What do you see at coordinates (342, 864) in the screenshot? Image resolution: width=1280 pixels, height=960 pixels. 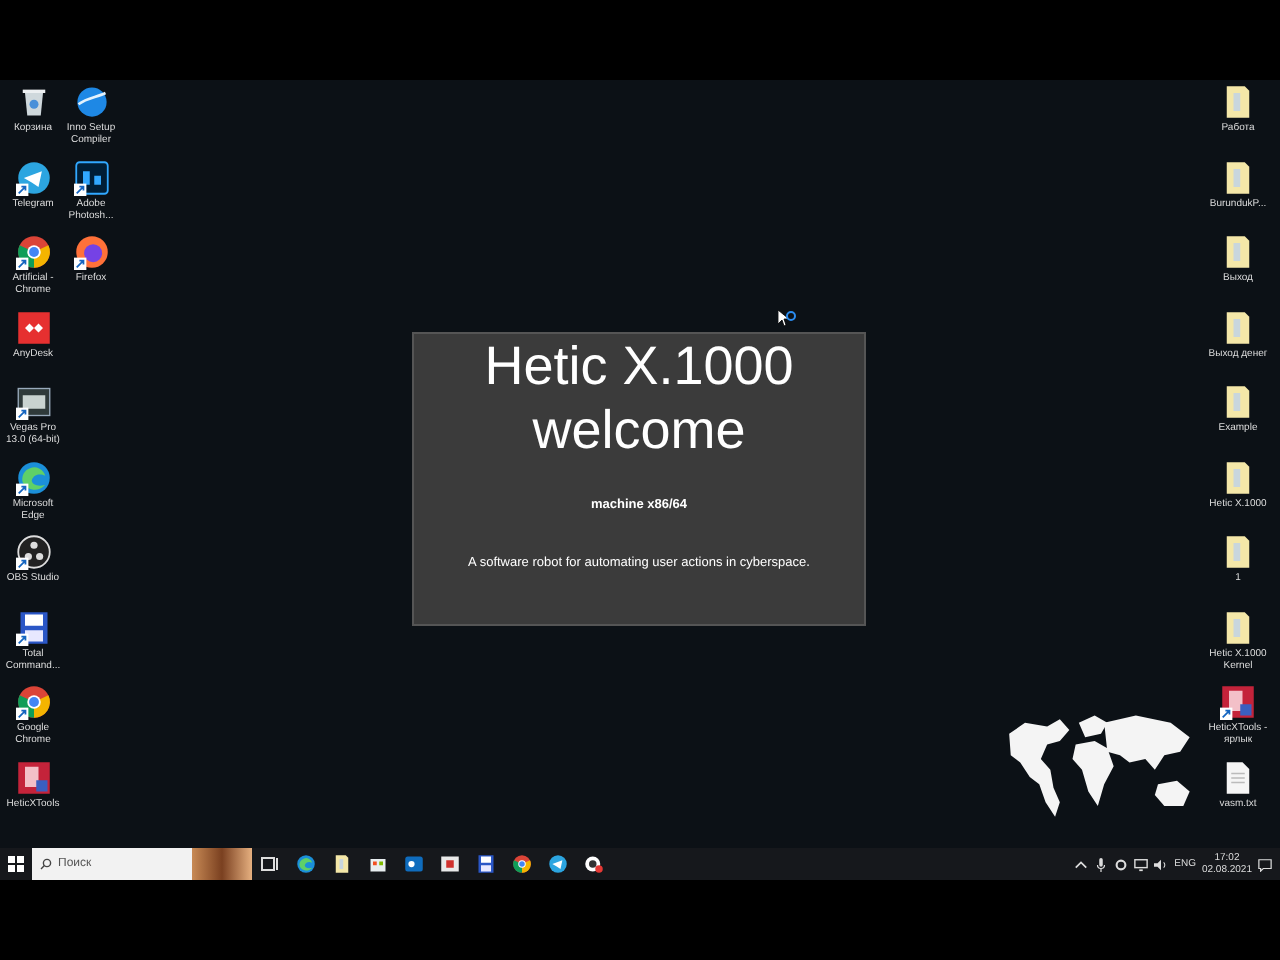 I see `folder-icon` at bounding box center [342, 864].